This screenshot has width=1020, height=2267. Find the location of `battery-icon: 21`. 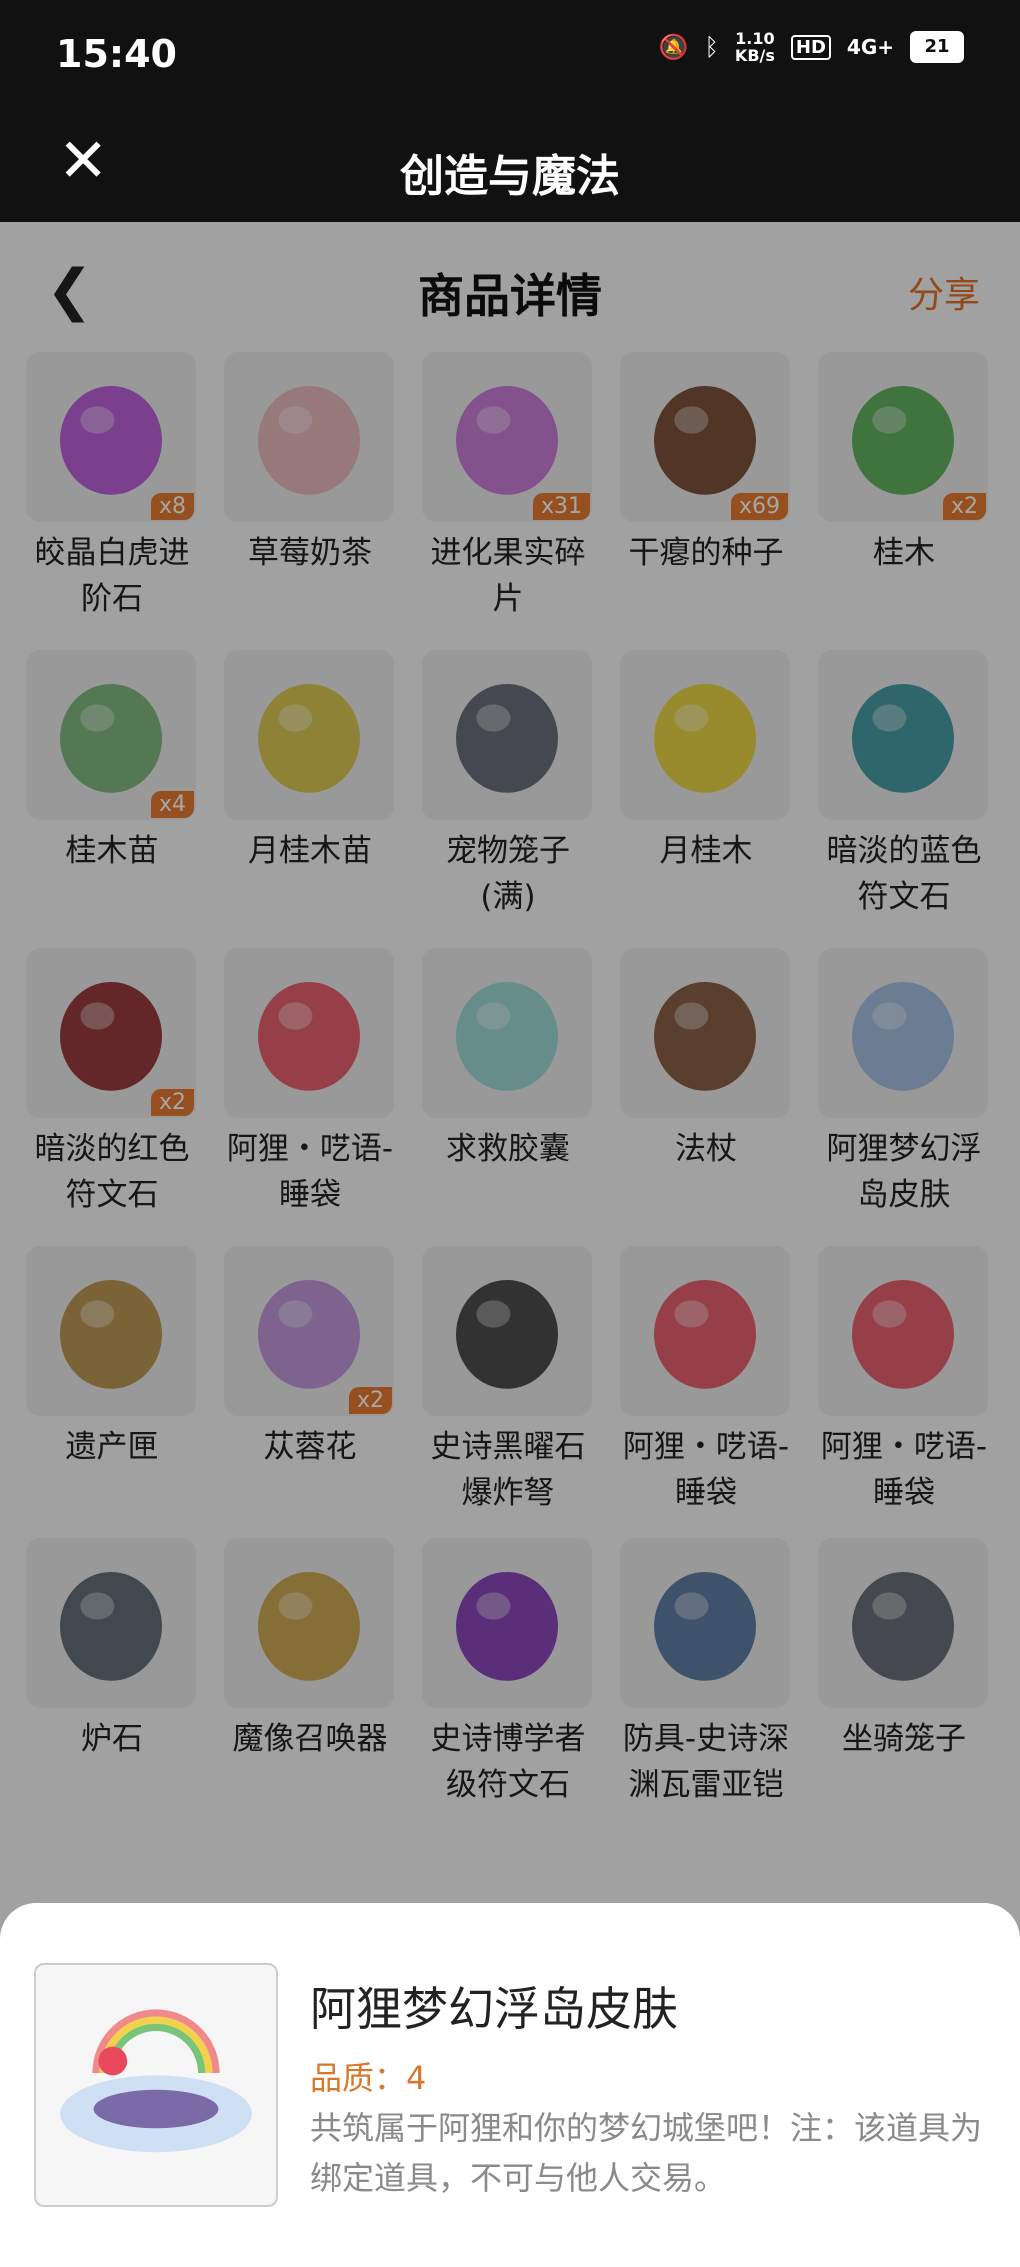

battery-icon: 21 is located at coordinates (937, 47).